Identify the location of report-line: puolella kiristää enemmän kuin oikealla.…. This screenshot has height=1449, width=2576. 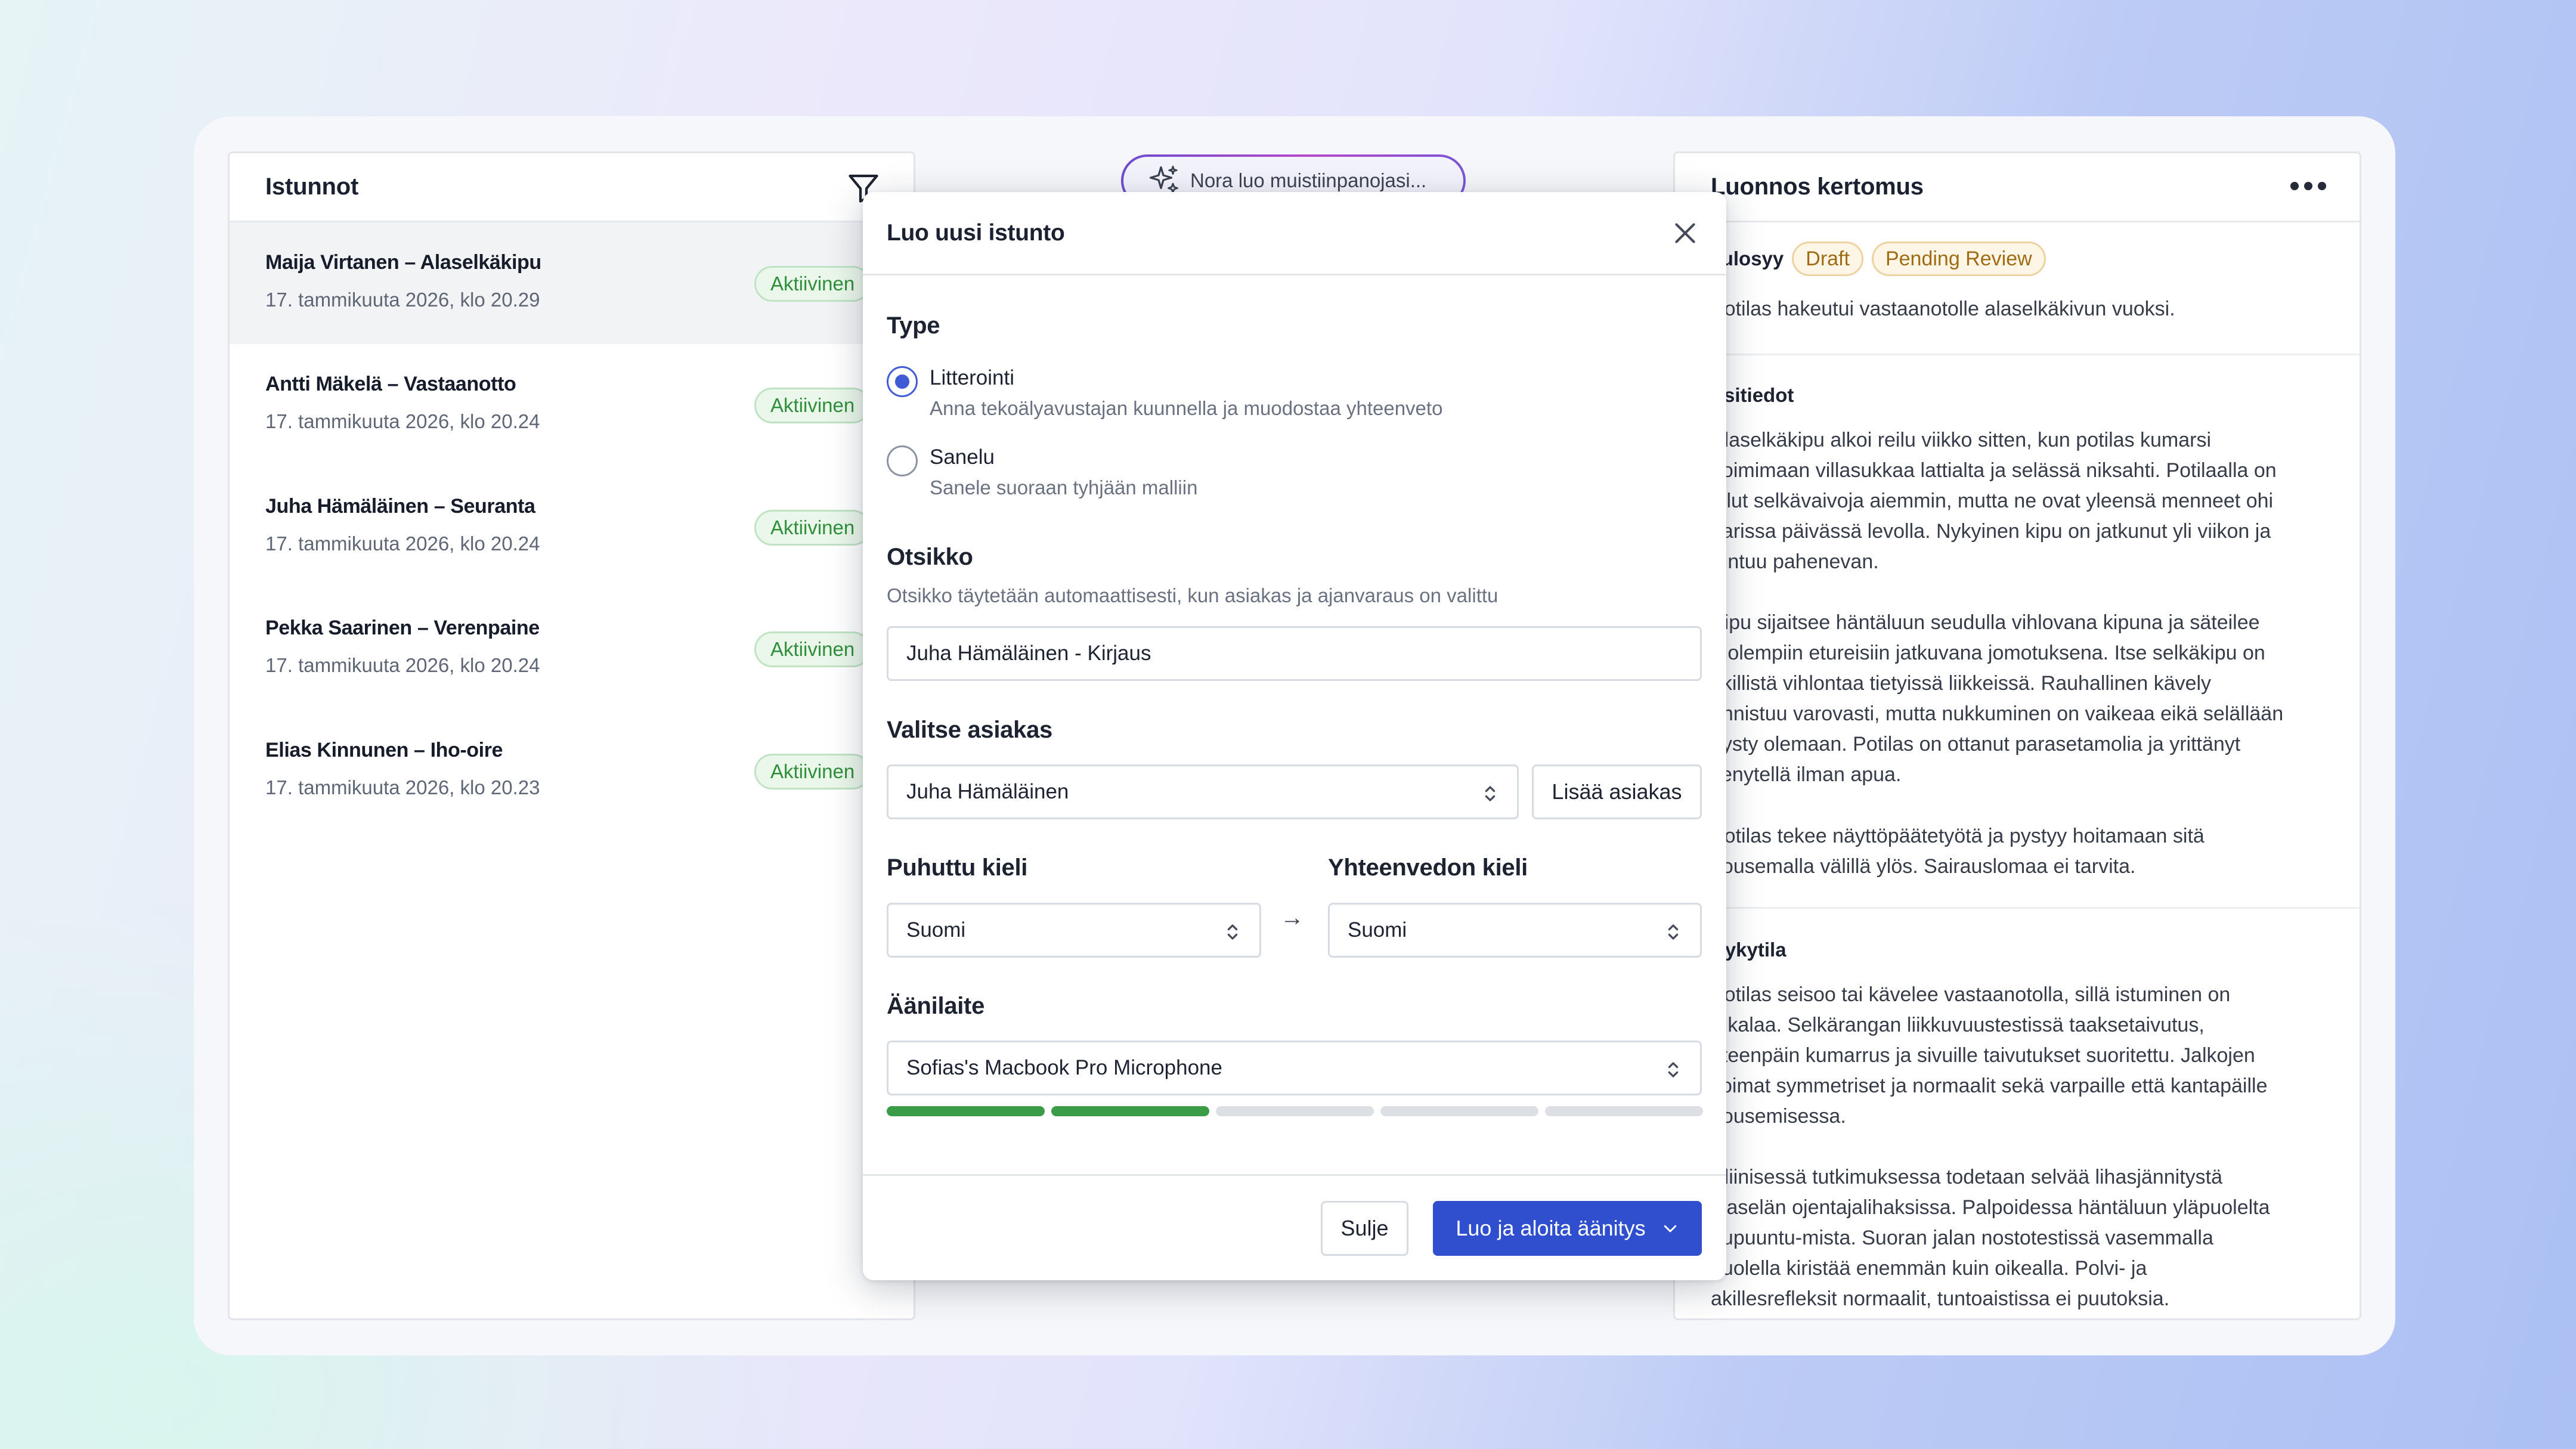
(1929, 1268).